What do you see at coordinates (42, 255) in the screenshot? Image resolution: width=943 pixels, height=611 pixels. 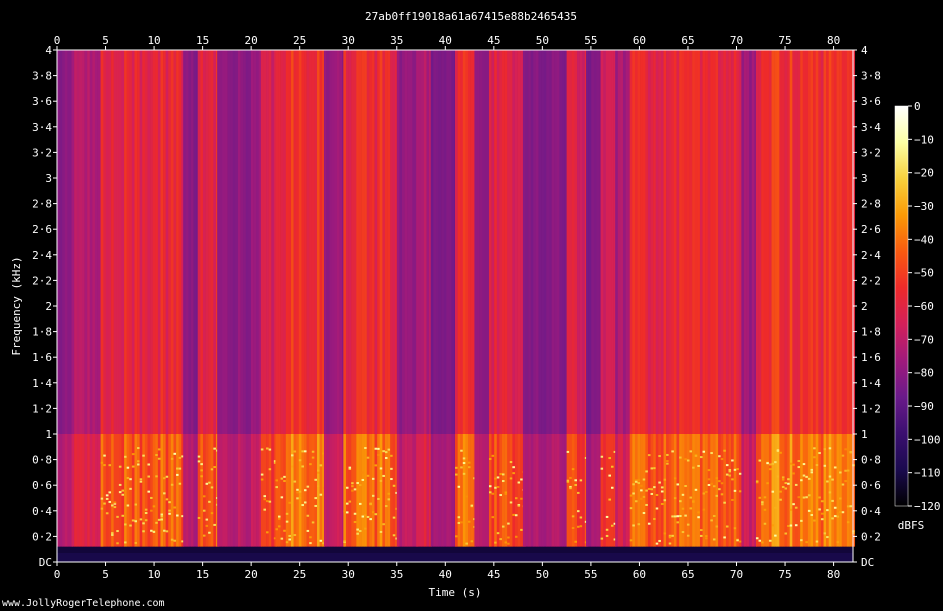 I see `y-tick-label-left: 2·4` at bounding box center [42, 255].